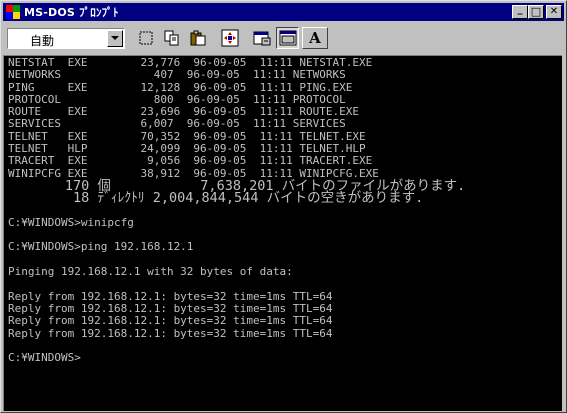 This screenshot has height=413, width=567. I want to click on maximize-icon: □, so click(536, 11).